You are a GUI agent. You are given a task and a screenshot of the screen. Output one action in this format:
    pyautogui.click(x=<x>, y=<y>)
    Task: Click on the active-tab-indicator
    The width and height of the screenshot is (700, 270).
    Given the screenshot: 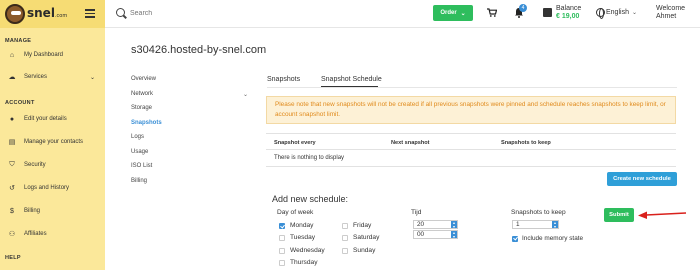 What is the action you would take?
    pyautogui.click(x=349, y=86)
    